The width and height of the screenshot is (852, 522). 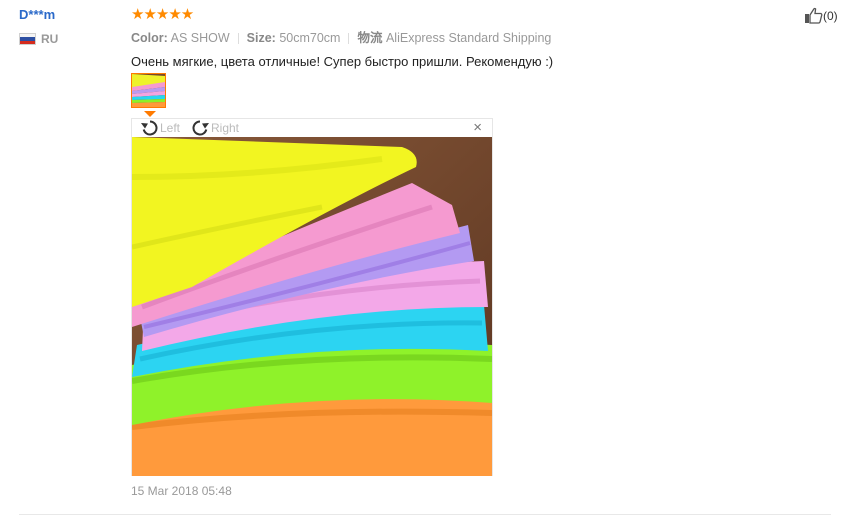 What do you see at coordinates (468, 38) in the screenshot?
I see `shipping-value: AliExpress Standard Shipping` at bounding box center [468, 38].